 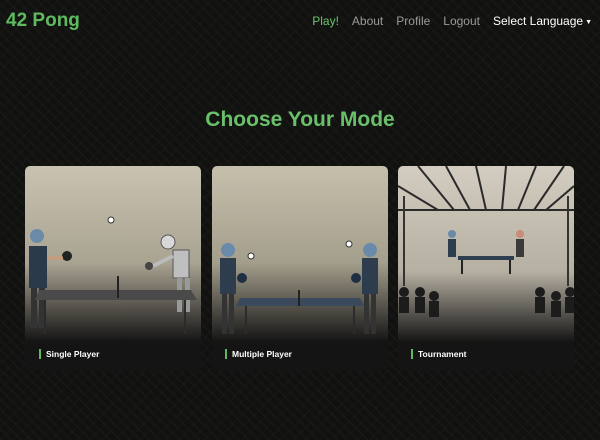 I want to click on language-select: Select Language ▼, so click(x=542, y=21).